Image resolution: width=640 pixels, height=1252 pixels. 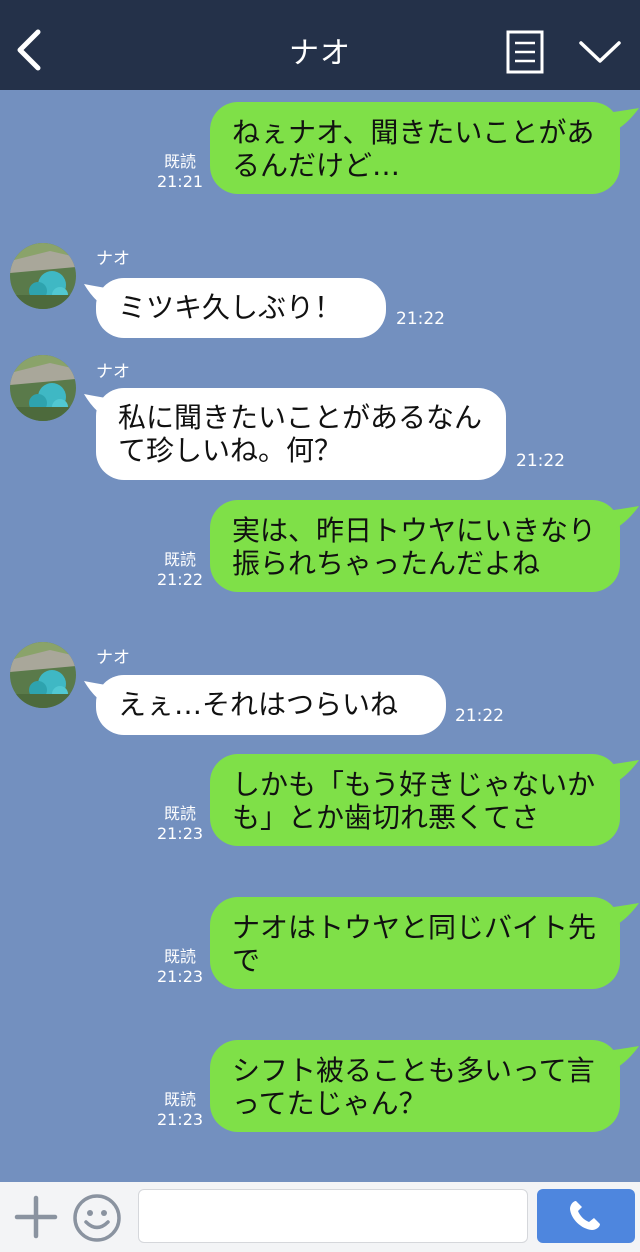 I want to click on message-bubble-outgoing: ナオはトウヤと同じバイト先で, so click(x=415, y=943).